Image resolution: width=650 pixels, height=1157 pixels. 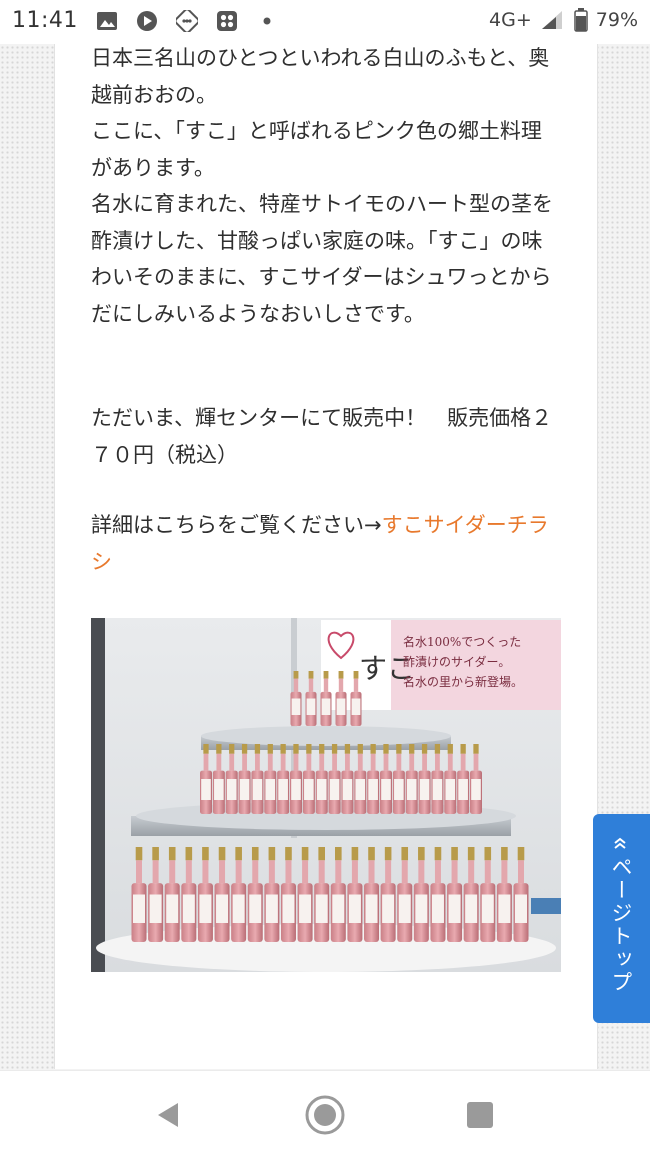 I want to click on back-triangle-icon, so click(x=168, y=1115).